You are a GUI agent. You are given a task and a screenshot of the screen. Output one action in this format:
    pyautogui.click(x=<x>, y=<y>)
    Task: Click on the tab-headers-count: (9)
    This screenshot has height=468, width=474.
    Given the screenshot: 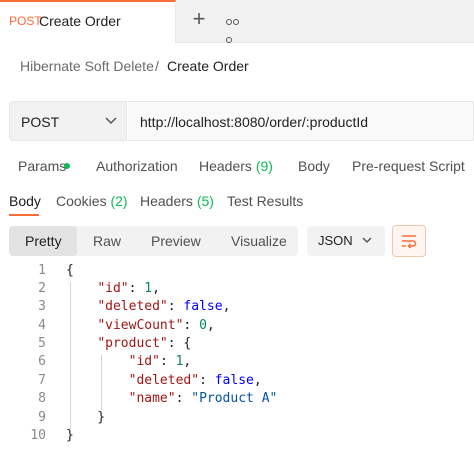 What is the action you would take?
    pyautogui.click(x=264, y=166)
    